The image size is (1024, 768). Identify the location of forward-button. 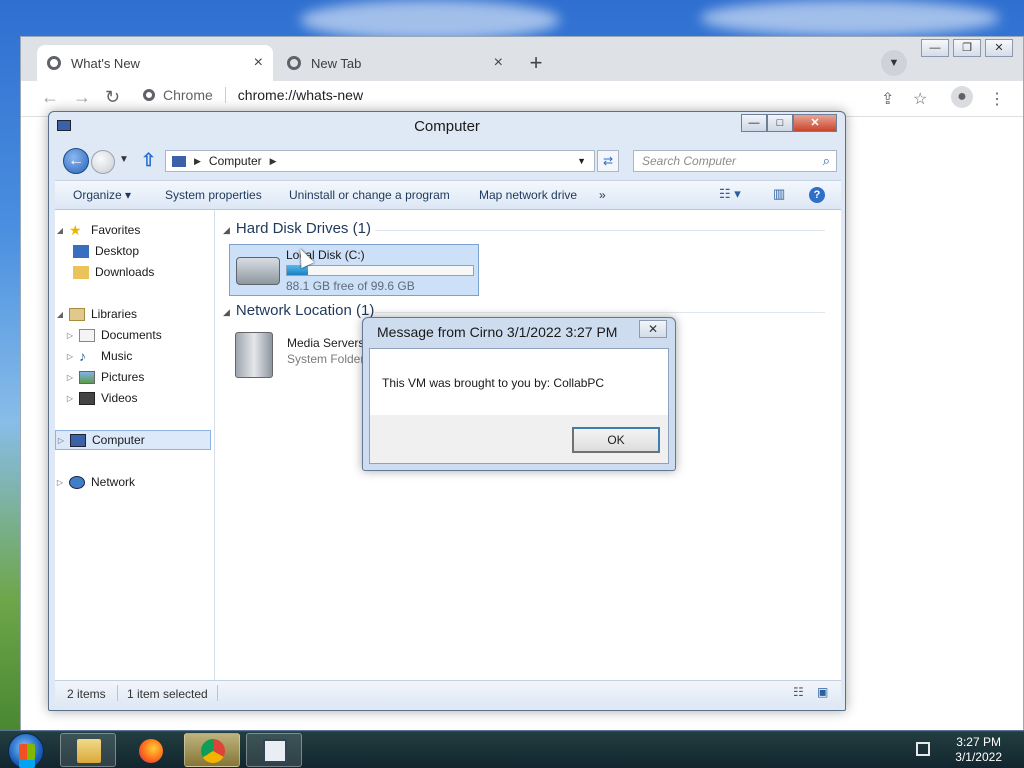
(103, 162).